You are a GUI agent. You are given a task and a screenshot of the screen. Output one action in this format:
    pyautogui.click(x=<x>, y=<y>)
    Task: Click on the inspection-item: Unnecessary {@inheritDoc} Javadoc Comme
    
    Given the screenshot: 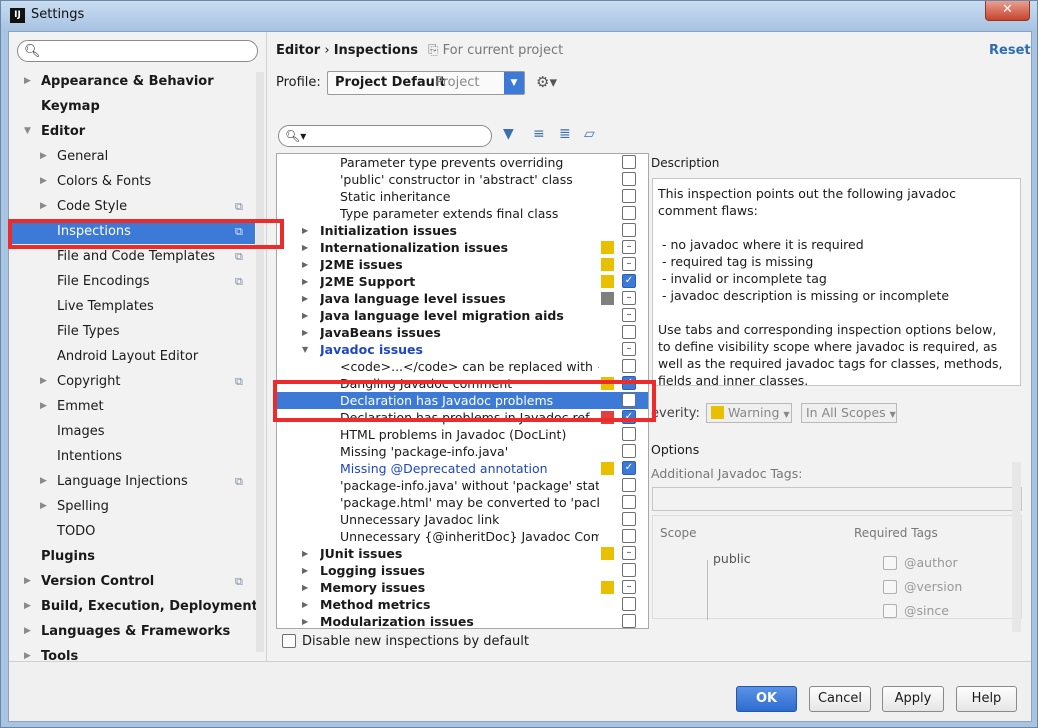 What is the action you would take?
    pyautogui.click(x=462, y=536)
    